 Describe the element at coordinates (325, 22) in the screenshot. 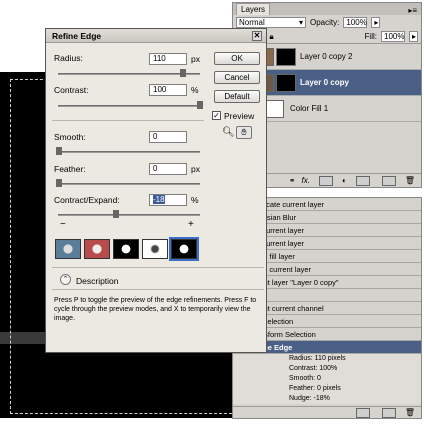

I see `opacity-label: Opacity:` at that location.